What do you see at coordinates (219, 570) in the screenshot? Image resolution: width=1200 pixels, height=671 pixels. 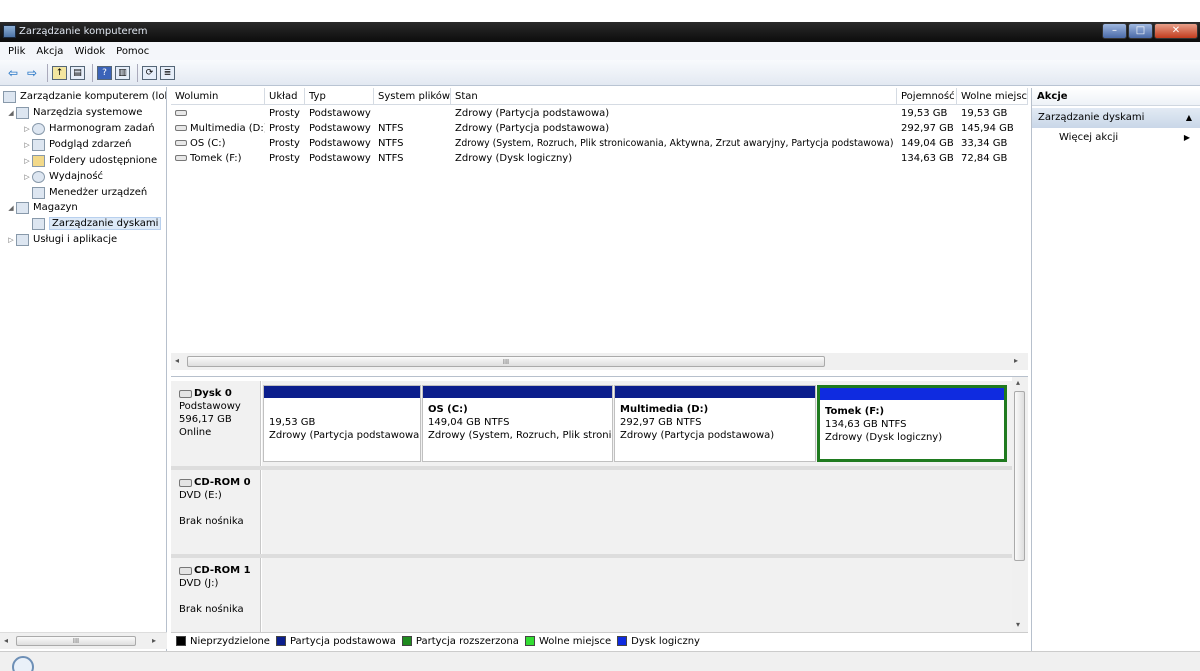 I see `disk-name: CD-ROM 1` at bounding box center [219, 570].